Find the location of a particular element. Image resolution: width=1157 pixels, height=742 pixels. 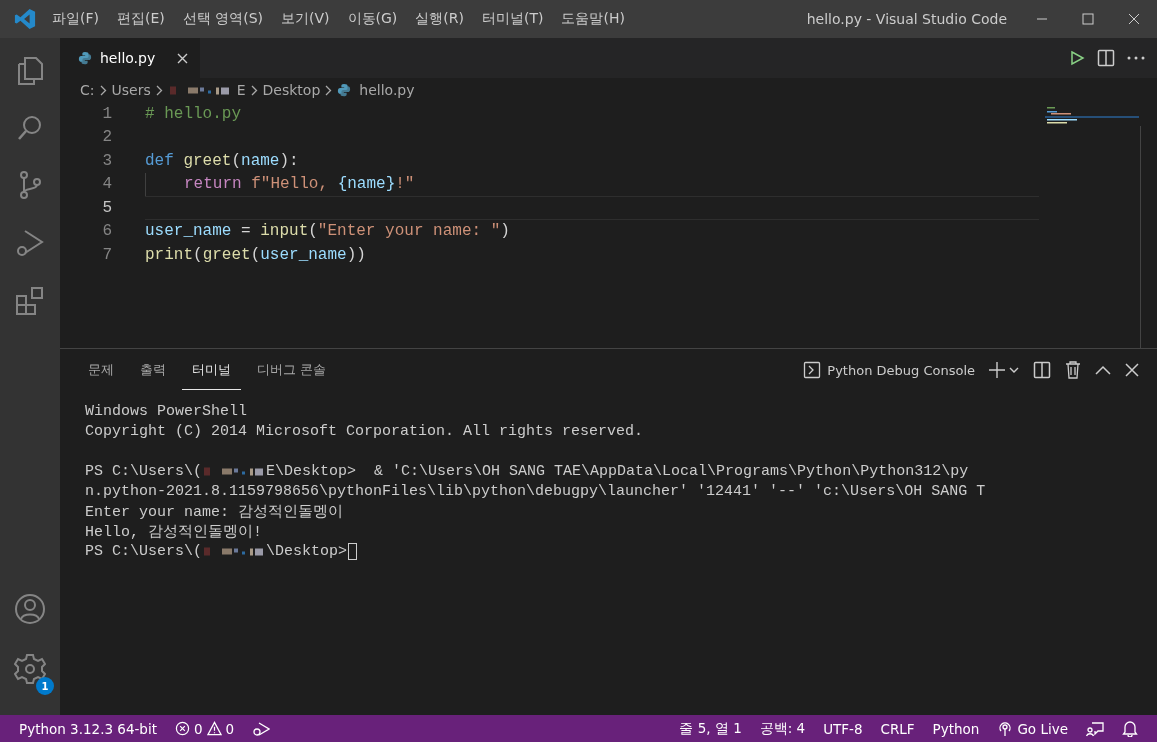

python-interpreter: Python 3.12.3 64-bit is located at coordinates (88, 728).